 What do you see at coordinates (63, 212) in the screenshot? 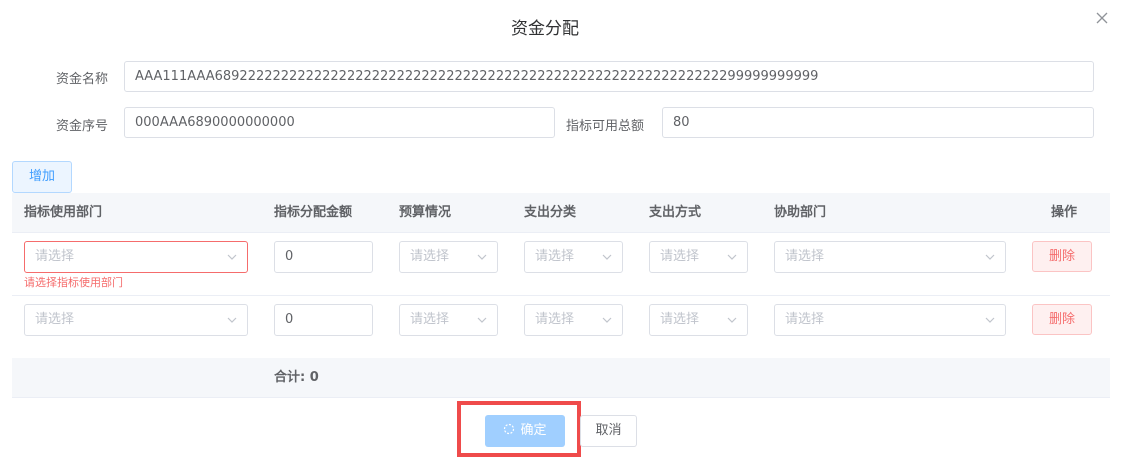
I see `th-dept: 指标使用部门` at bounding box center [63, 212].